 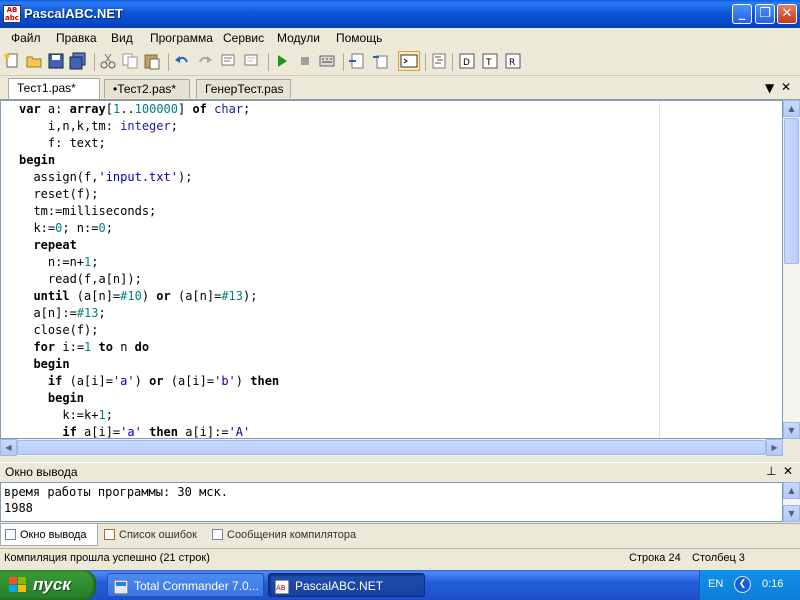 I want to click on horizontal-scroll-thumb, so click(x=391, y=447).